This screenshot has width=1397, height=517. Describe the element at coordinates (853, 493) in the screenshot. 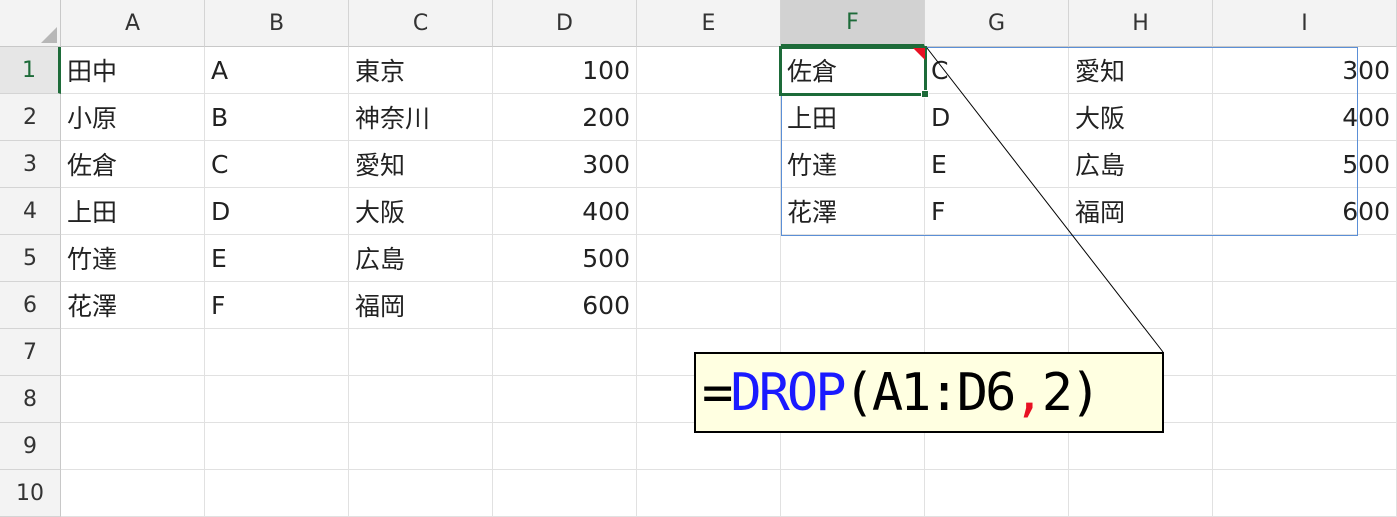

I see `cell-f10` at that location.